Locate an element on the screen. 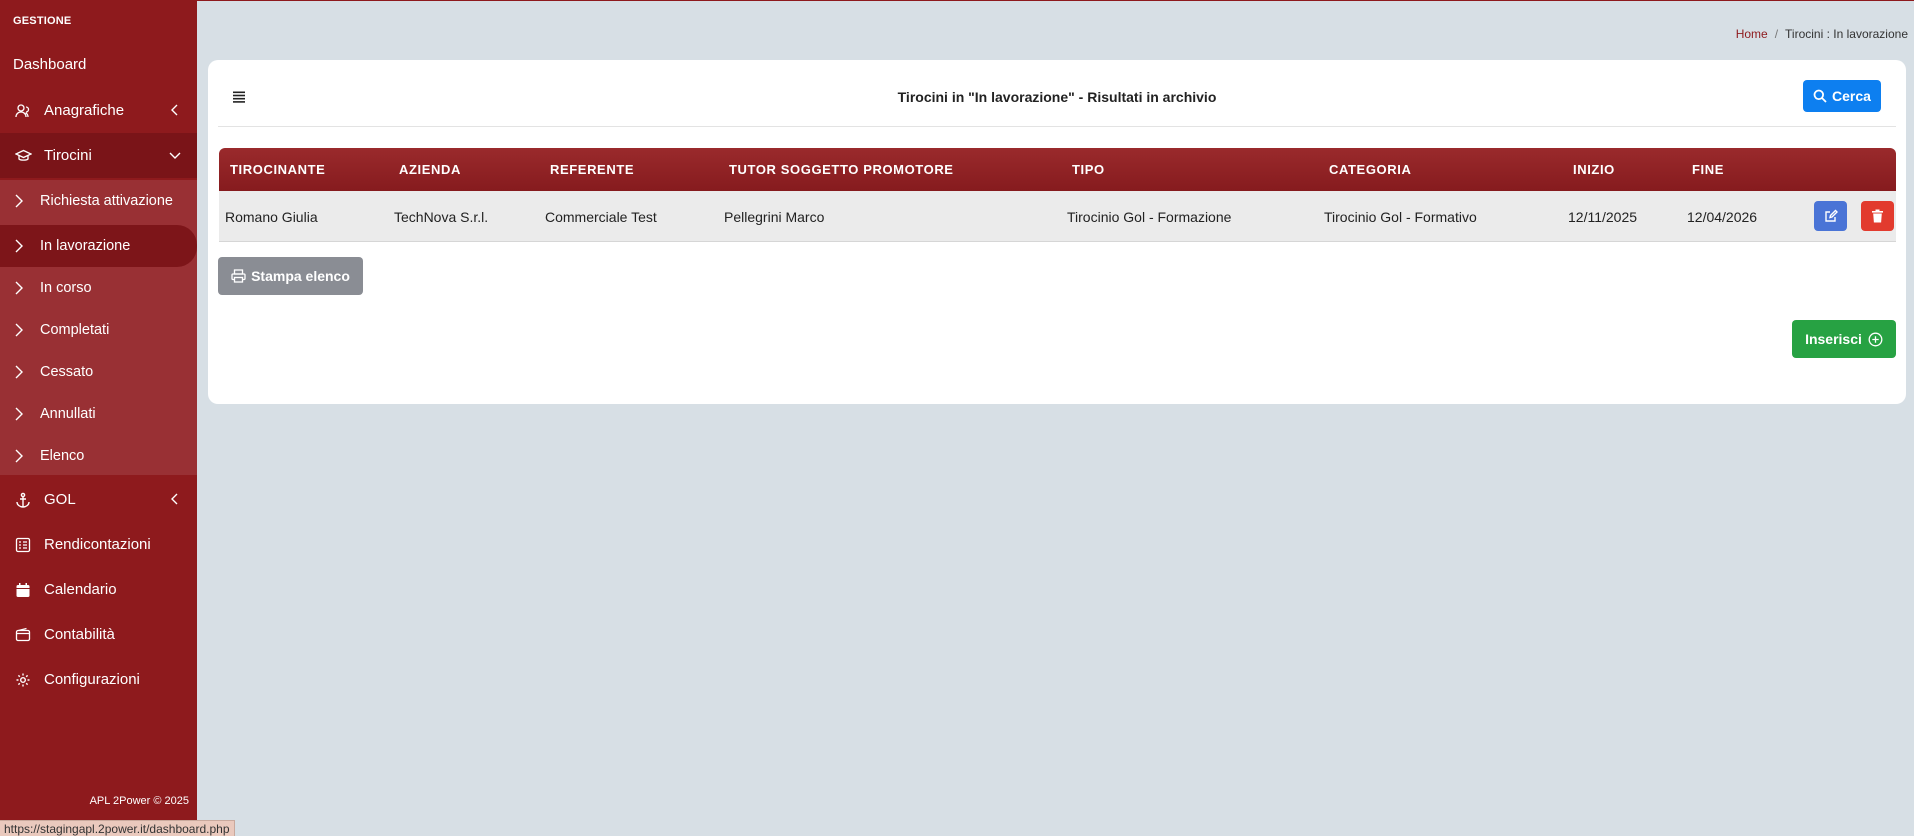 This screenshot has height=836, width=1914. trash-icon is located at coordinates (1877, 216).